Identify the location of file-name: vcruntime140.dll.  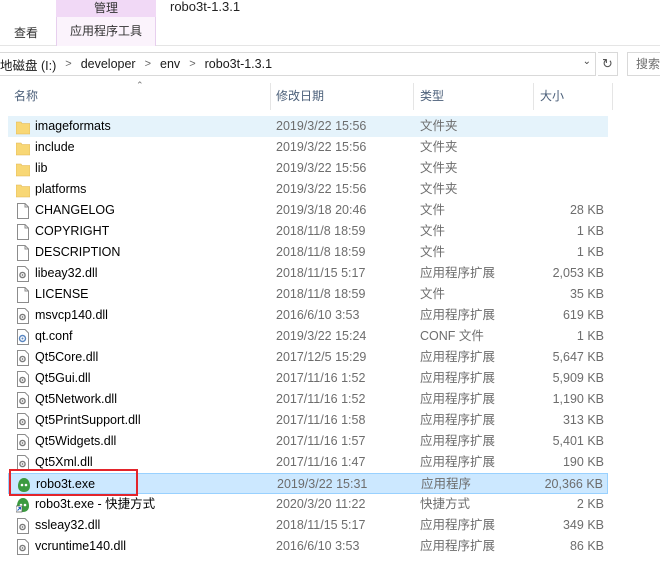
(81, 546).